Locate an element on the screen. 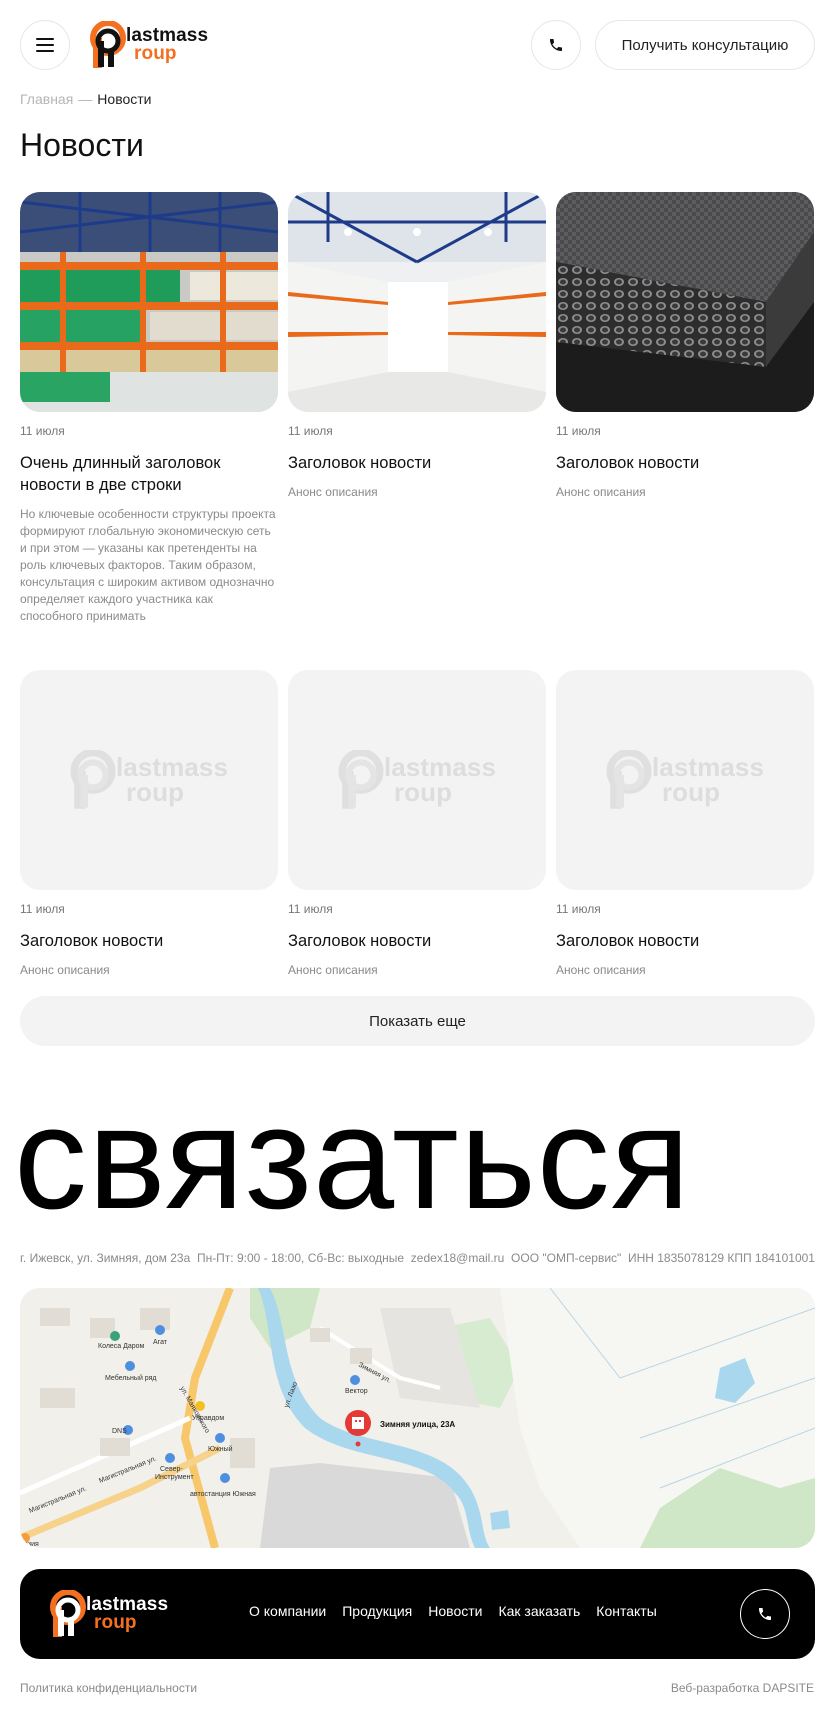 This screenshot has width=834, height=1714. contact-company: ООО "ОМП-сервис" is located at coordinates (566, 1258).